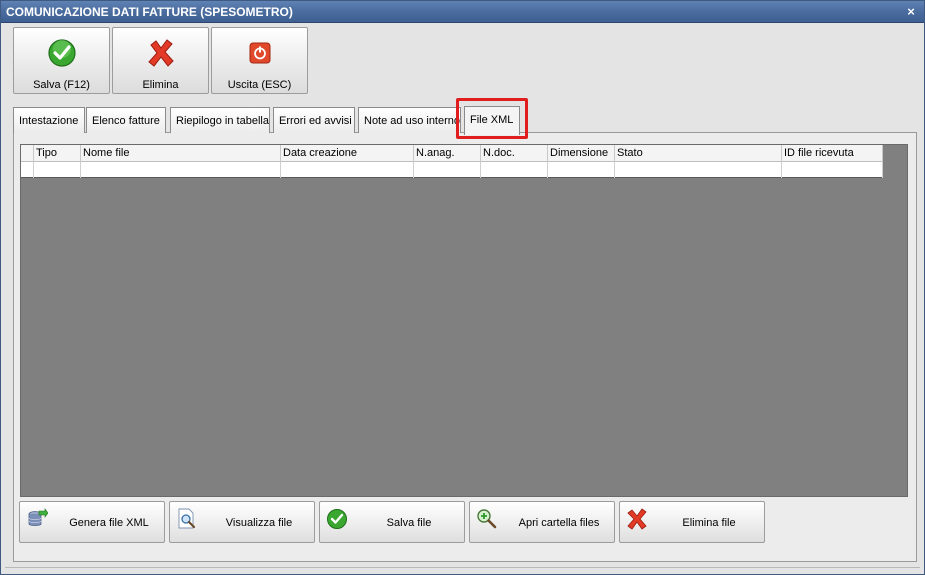  I want to click on save-file-button: Salva file, so click(392, 522).